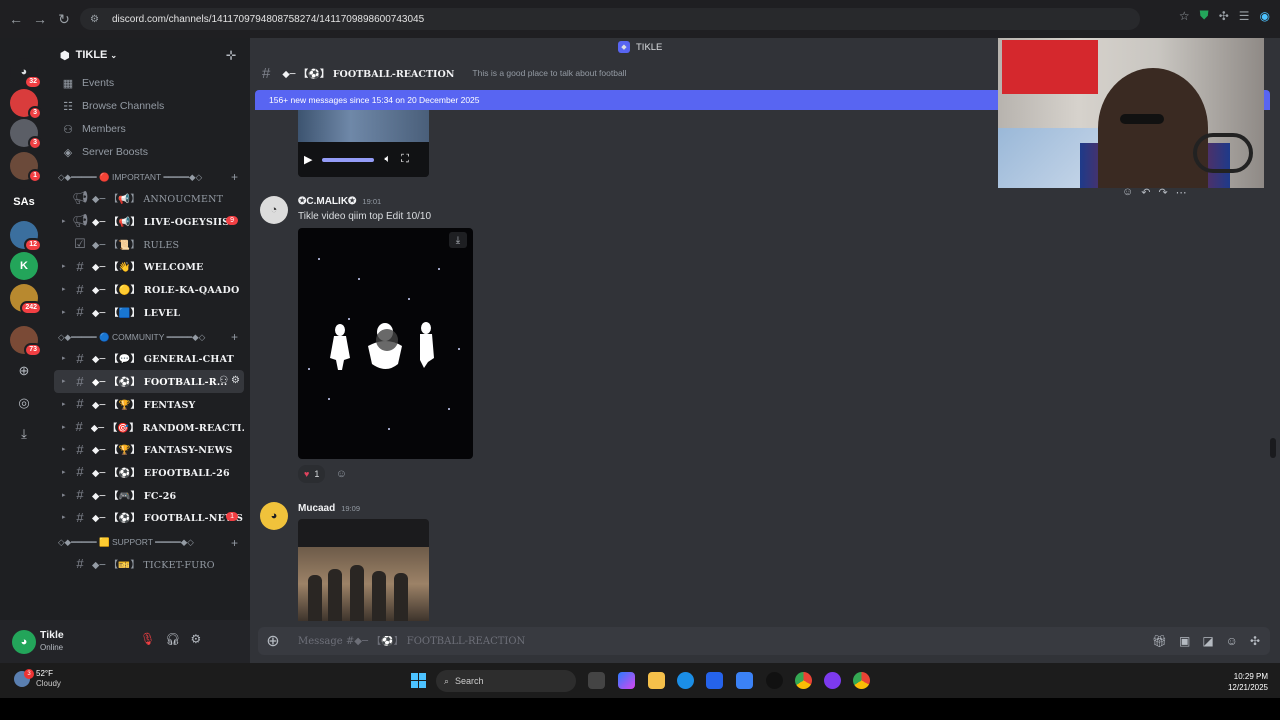 The height and width of the screenshot is (720, 1280). What do you see at coordinates (147, 639) in the screenshot?
I see `mic-muted-icon: 🎙︎` at bounding box center [147, 639].